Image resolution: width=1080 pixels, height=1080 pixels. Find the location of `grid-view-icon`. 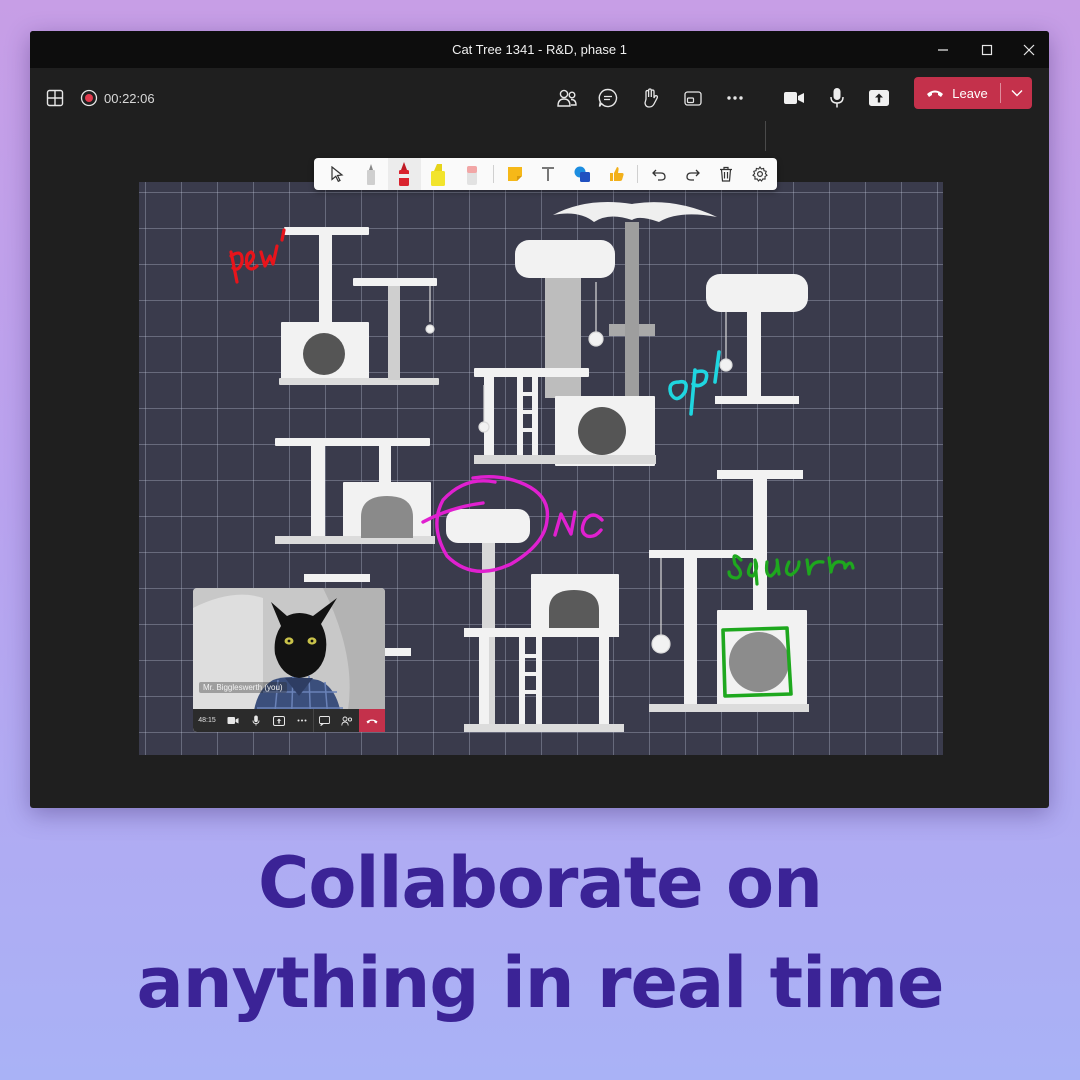

grid-view-icon is located at coordinates (55, 98).